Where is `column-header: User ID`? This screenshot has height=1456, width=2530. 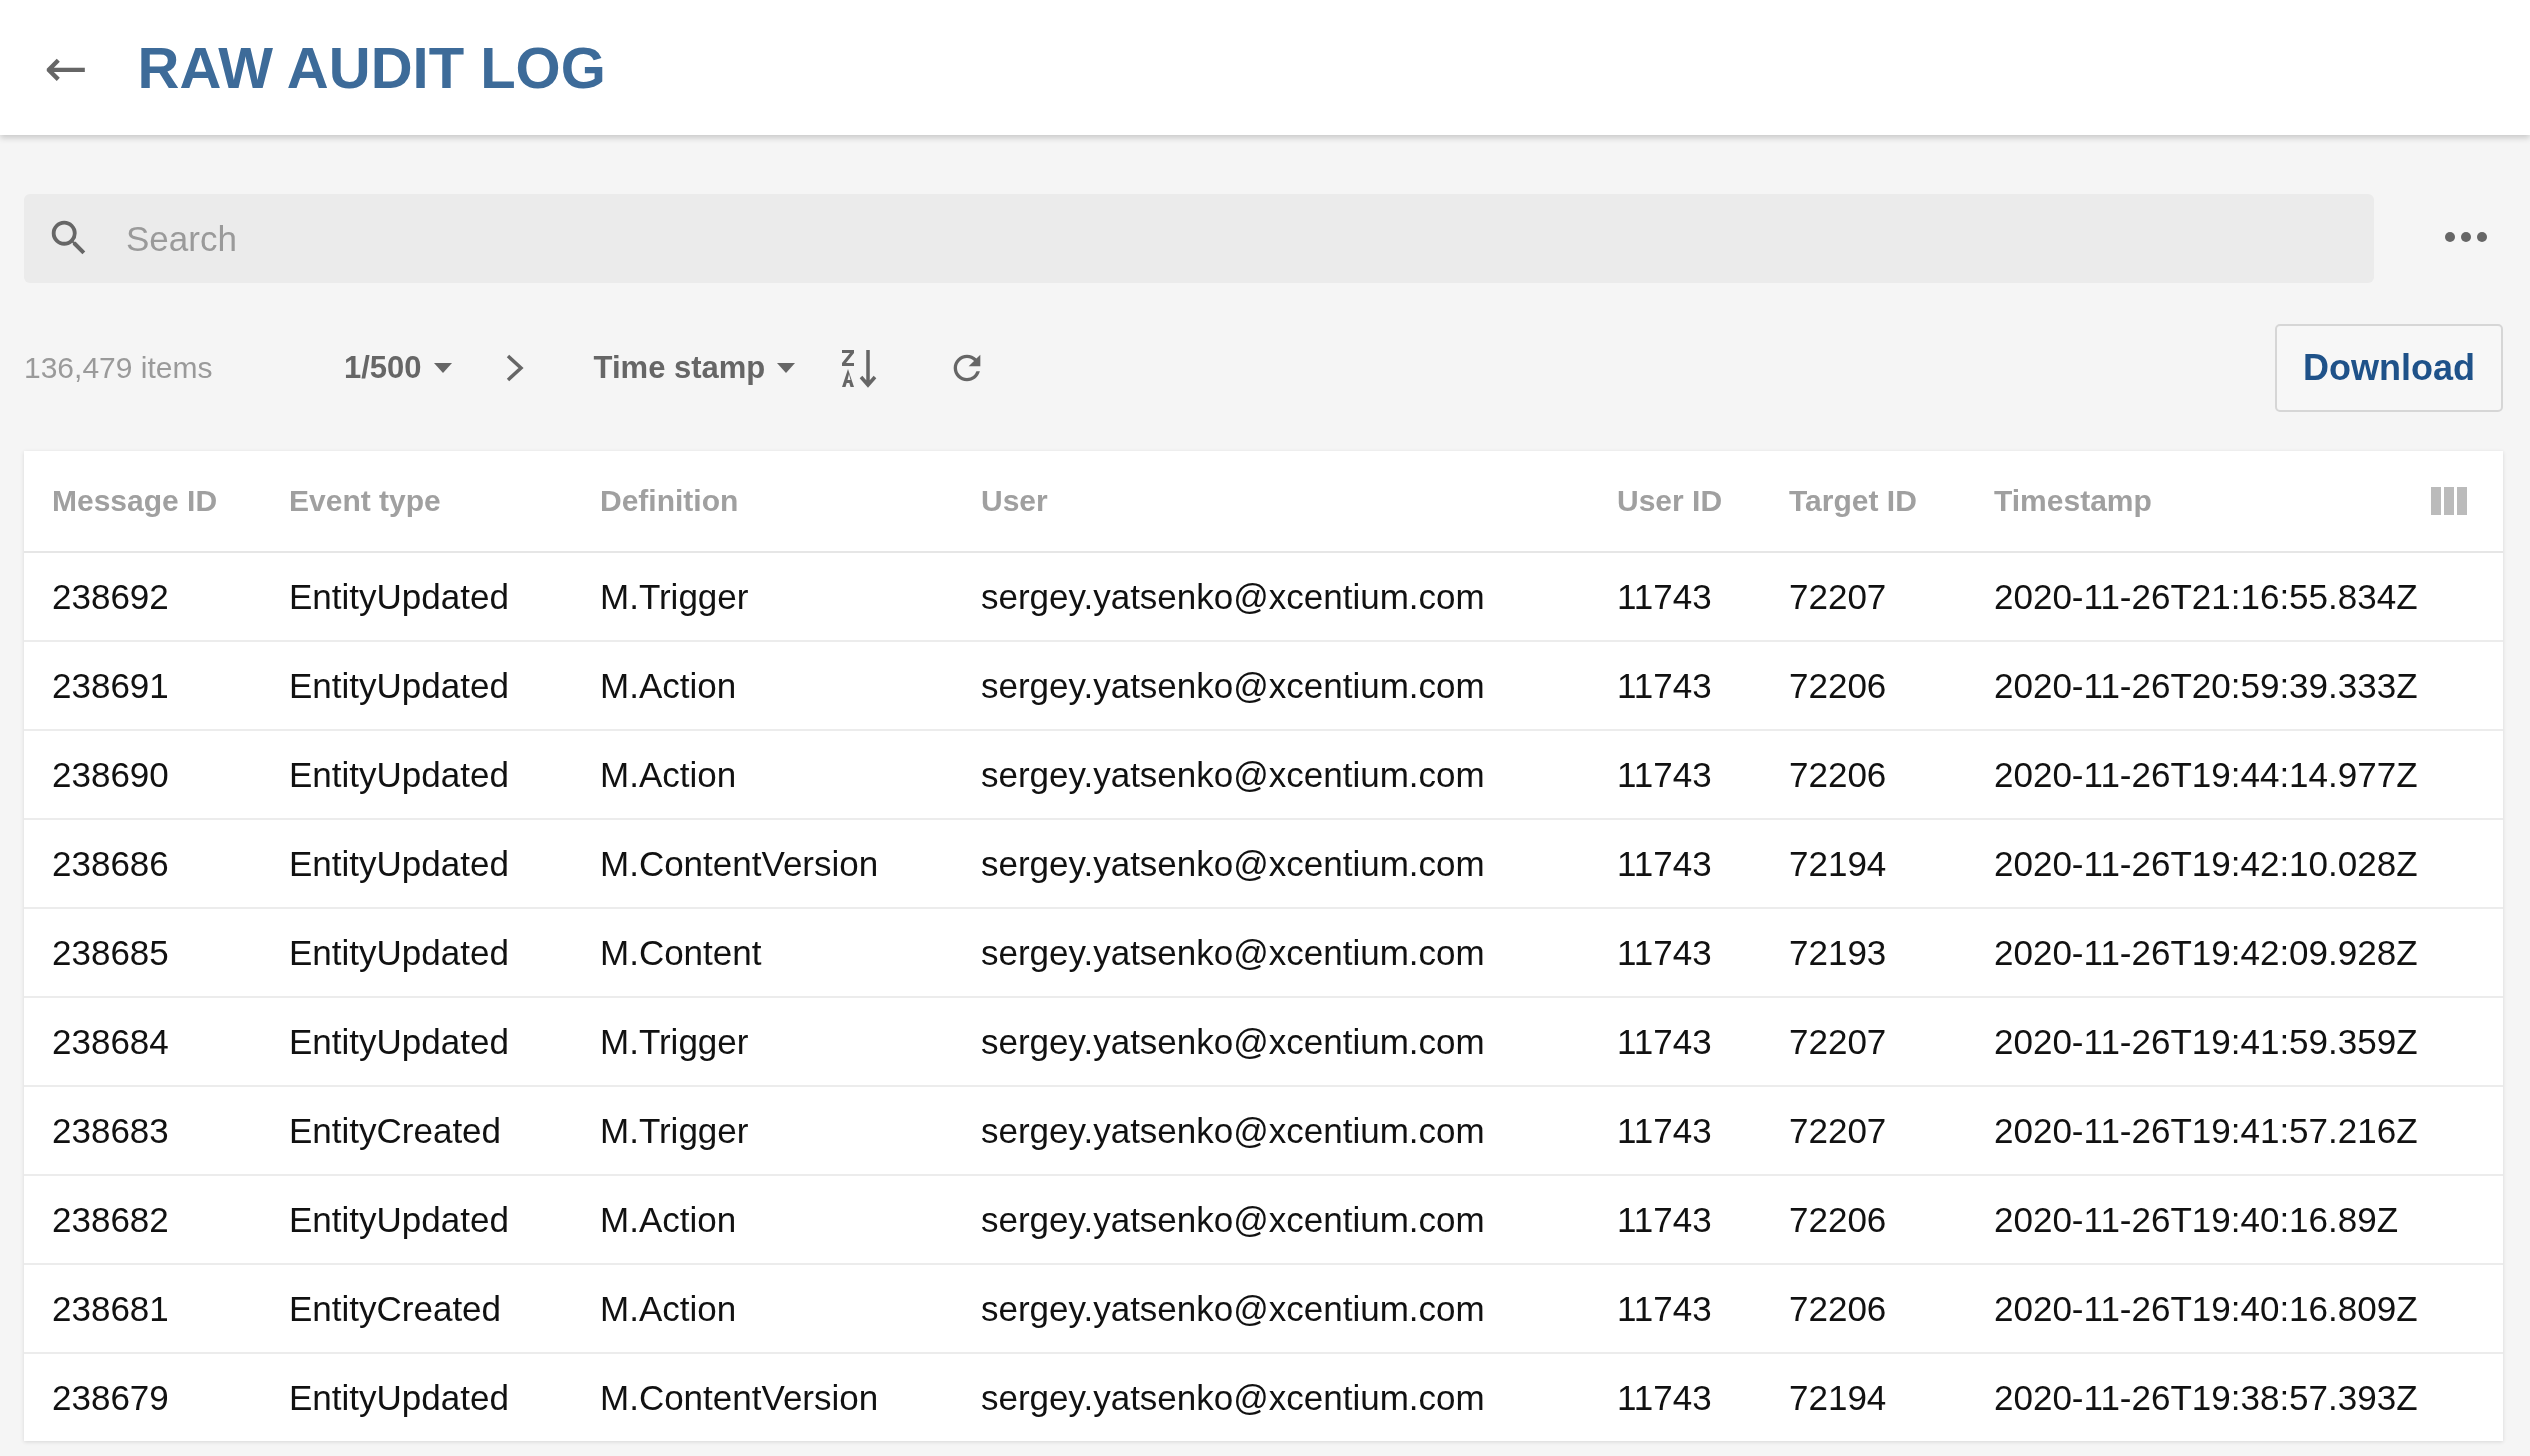 column-header: User ID is located at coordinates (1703, 501).